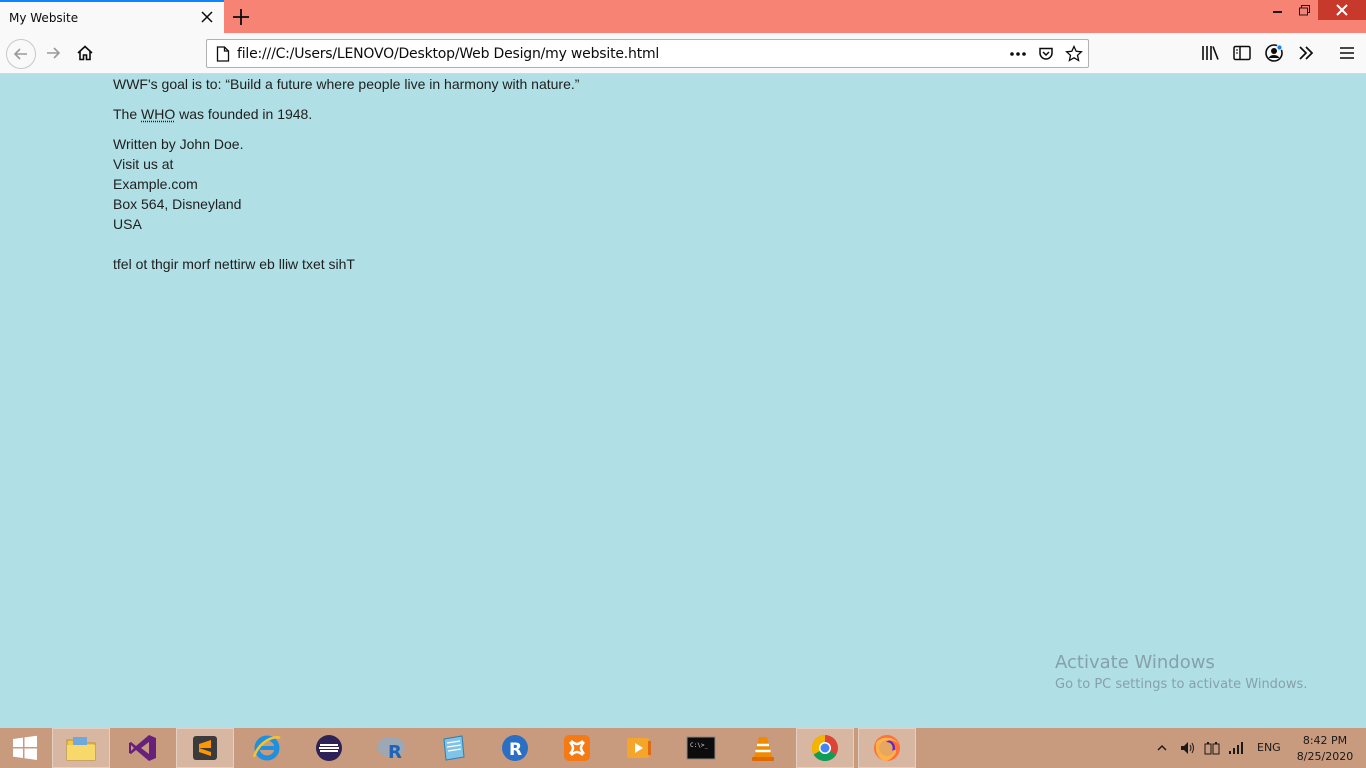 The height and width of the screenshot is (768, 1366). I want to click on windows-taskbar: R R C:\>_ ENG 8:42 PM 8/25/2020, so click(683, 748).